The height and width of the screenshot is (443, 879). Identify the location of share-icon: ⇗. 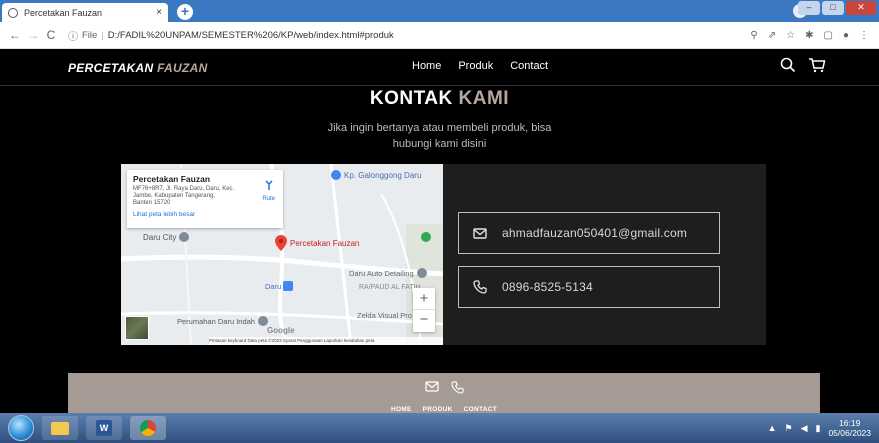
(772, 35).